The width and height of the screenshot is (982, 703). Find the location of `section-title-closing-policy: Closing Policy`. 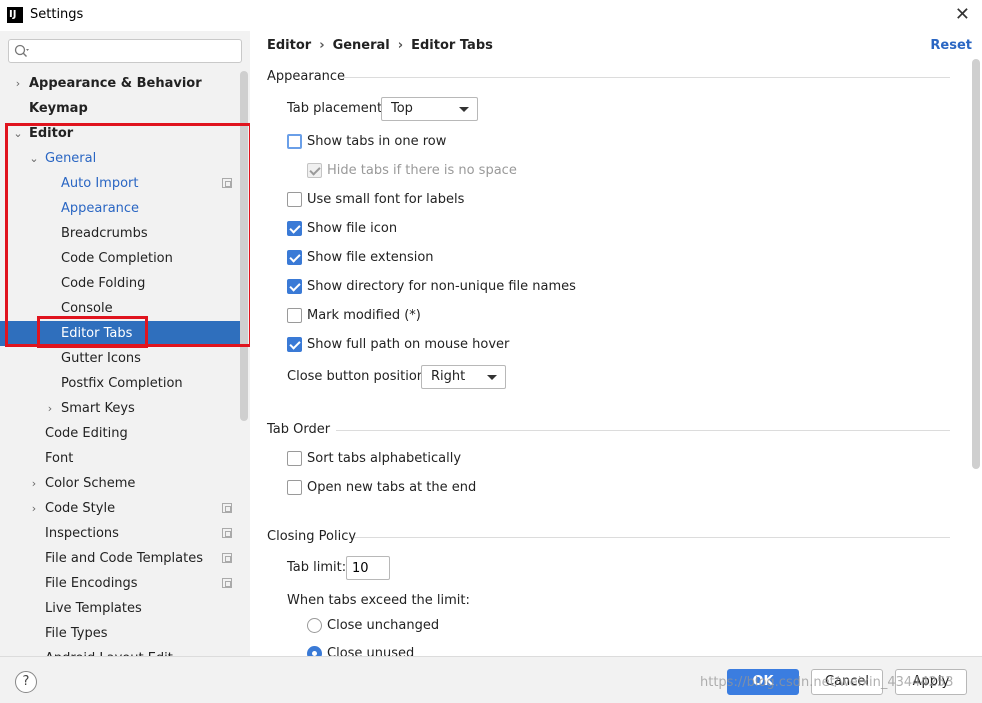

section-title-closing-policy: Closing Policy is located at coordinates (312, 536).